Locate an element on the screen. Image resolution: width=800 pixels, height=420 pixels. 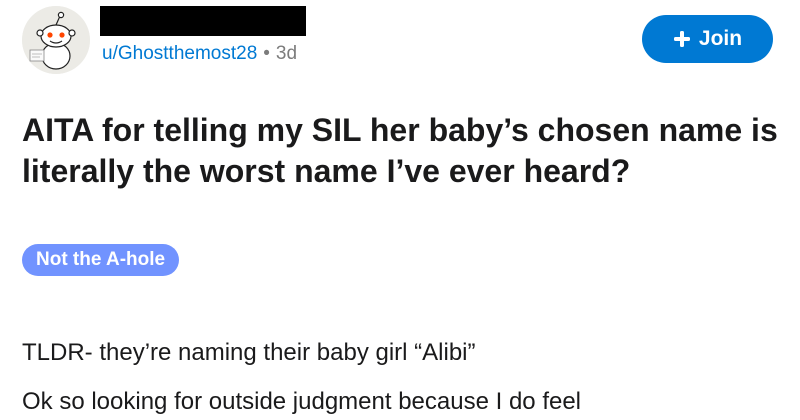
join-label: Join is located at coordinates (720, 38).